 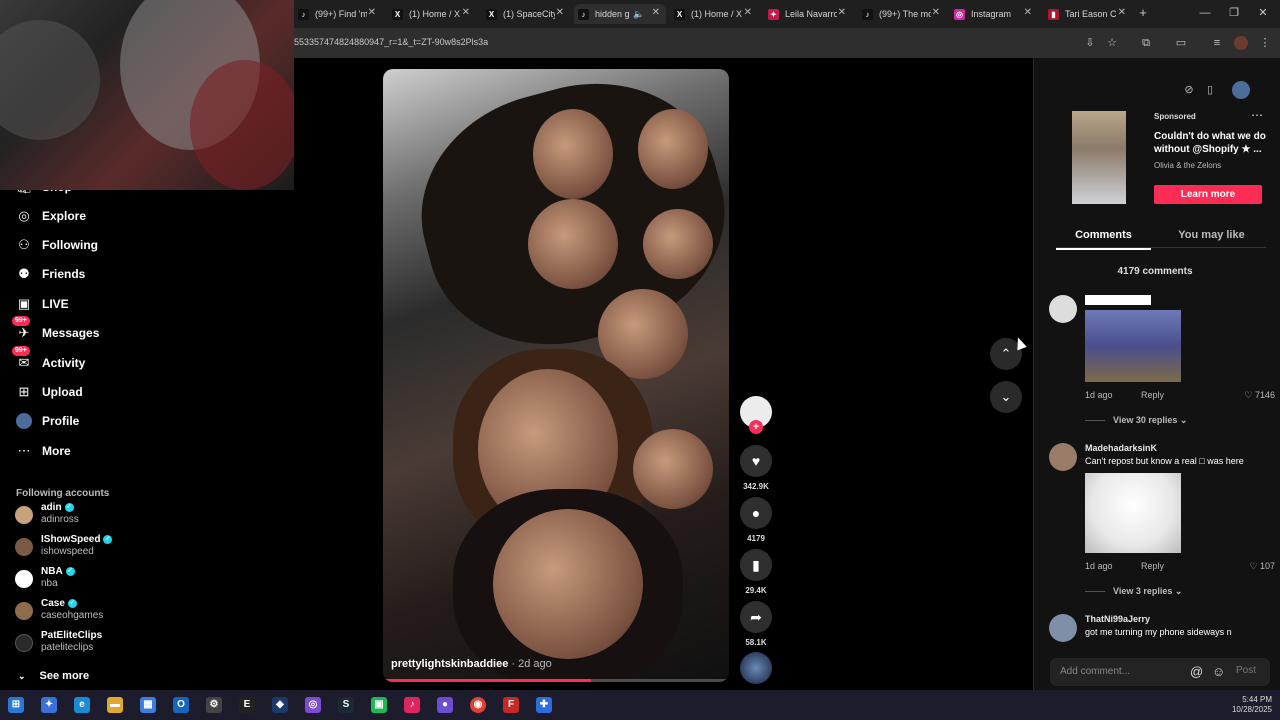 I want to click on url-text: 553357474824880947_r=1&_t=ZT-90w8s2Pls3a, so click(x=391, y=42).